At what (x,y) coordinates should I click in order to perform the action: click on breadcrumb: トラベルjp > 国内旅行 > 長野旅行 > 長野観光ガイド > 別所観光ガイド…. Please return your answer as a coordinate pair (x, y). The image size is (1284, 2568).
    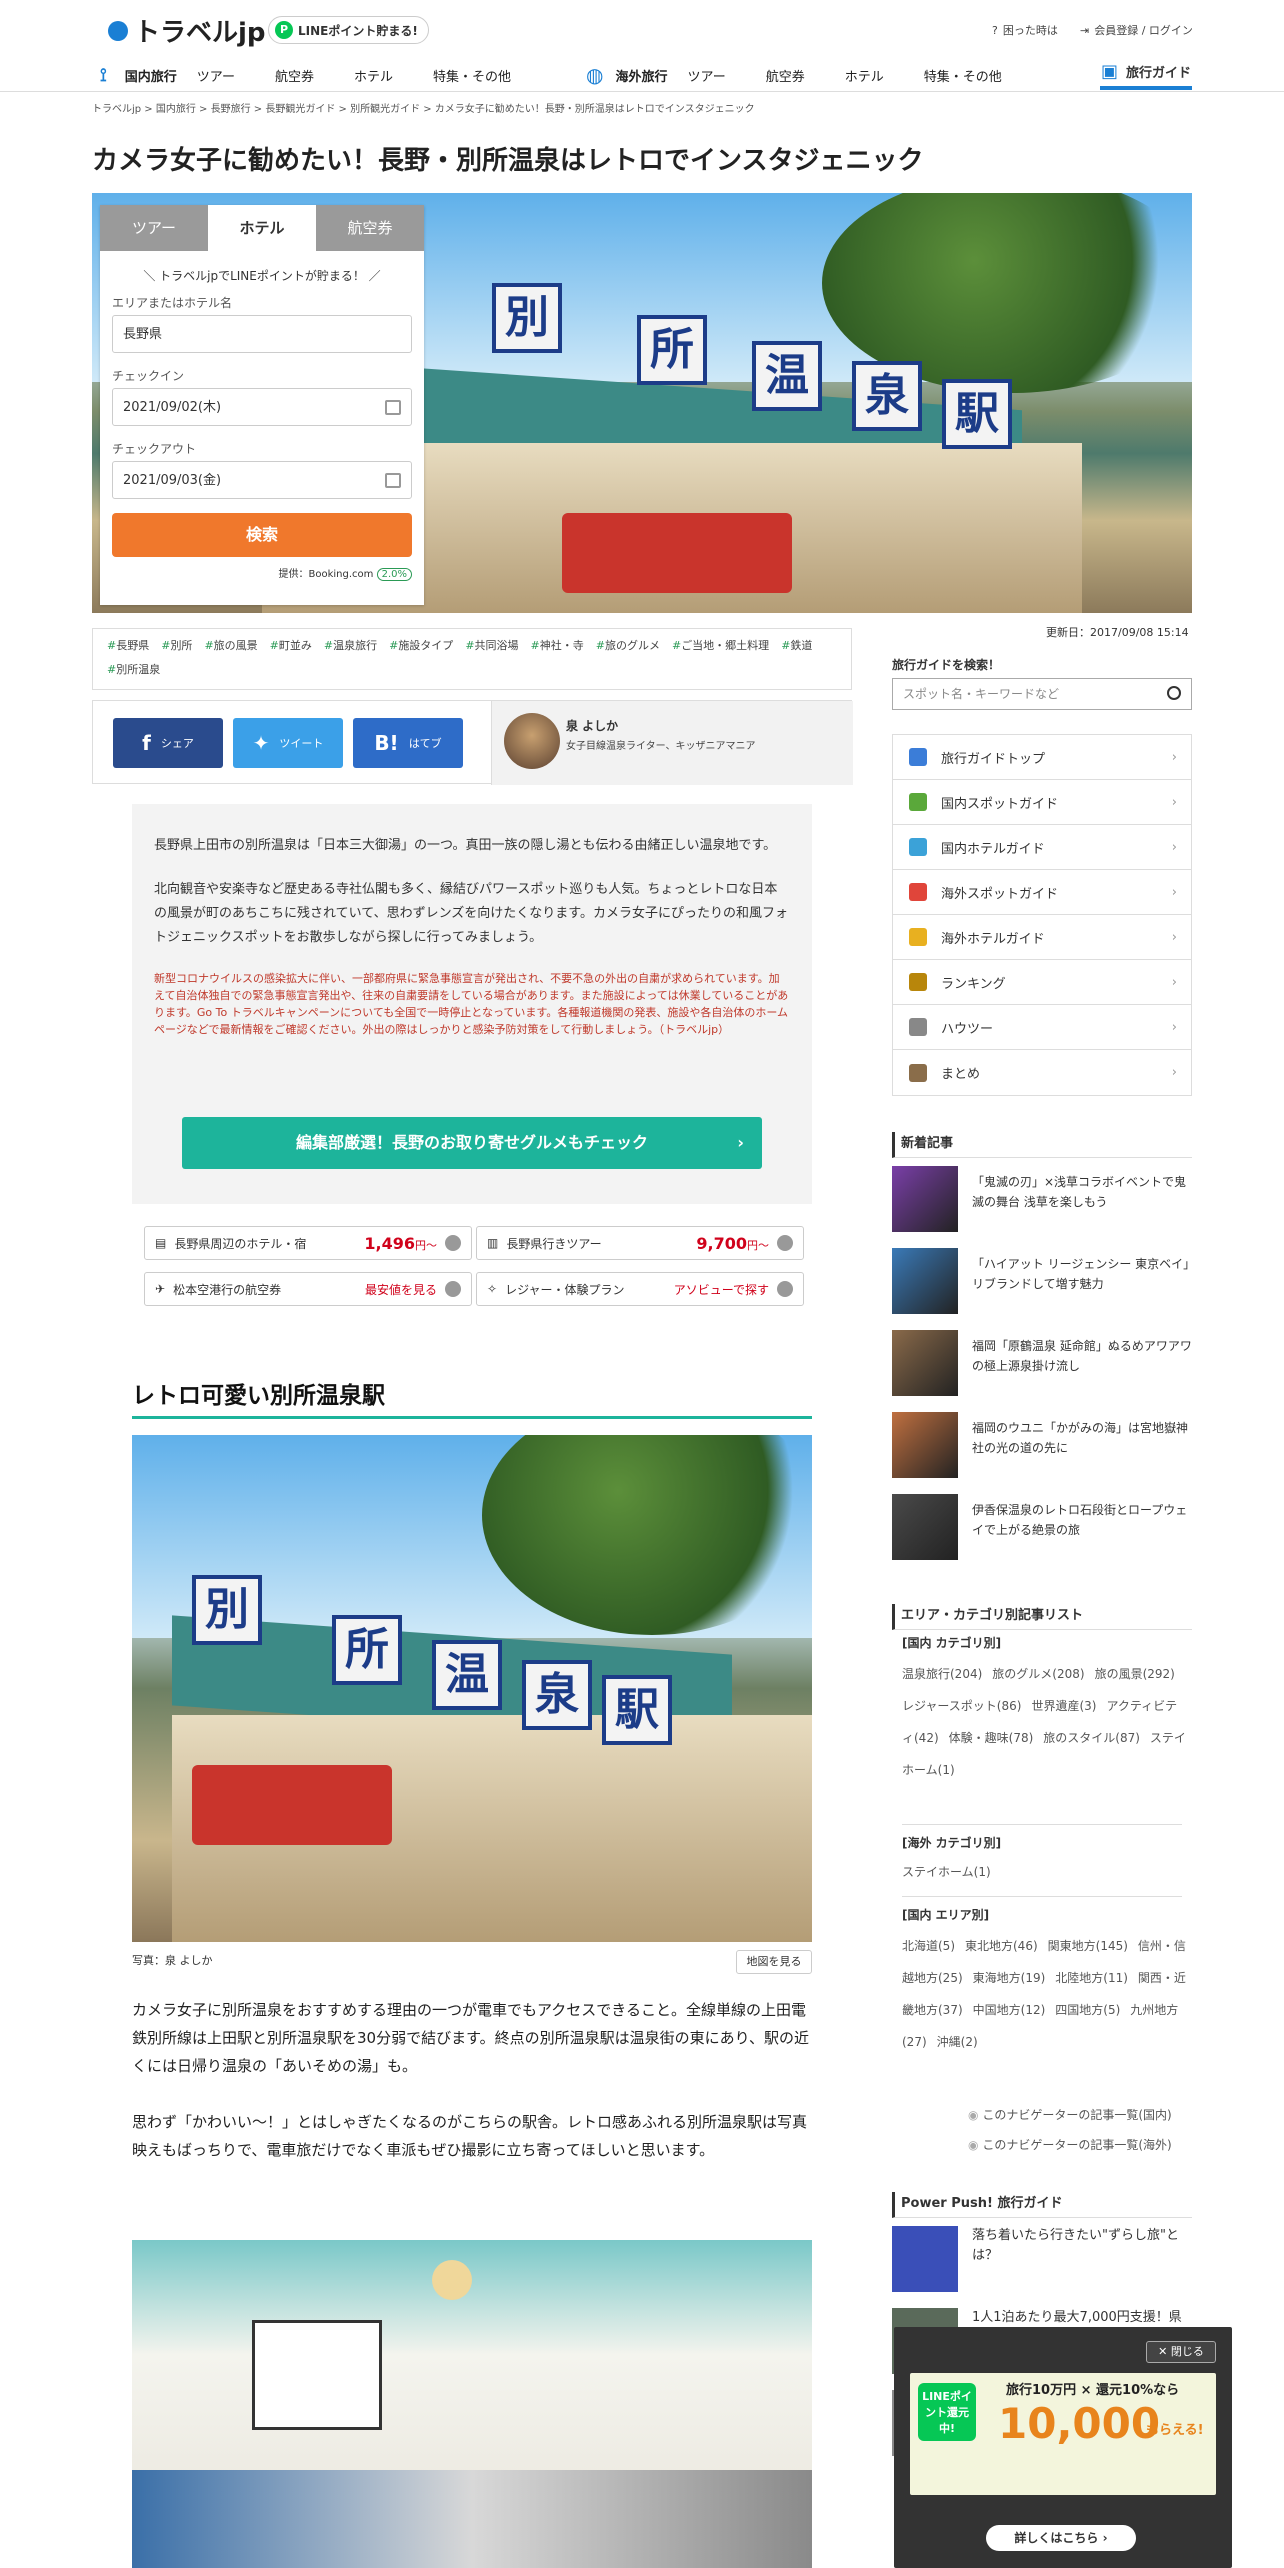
    Looking at the image, I should click on (423, 107).